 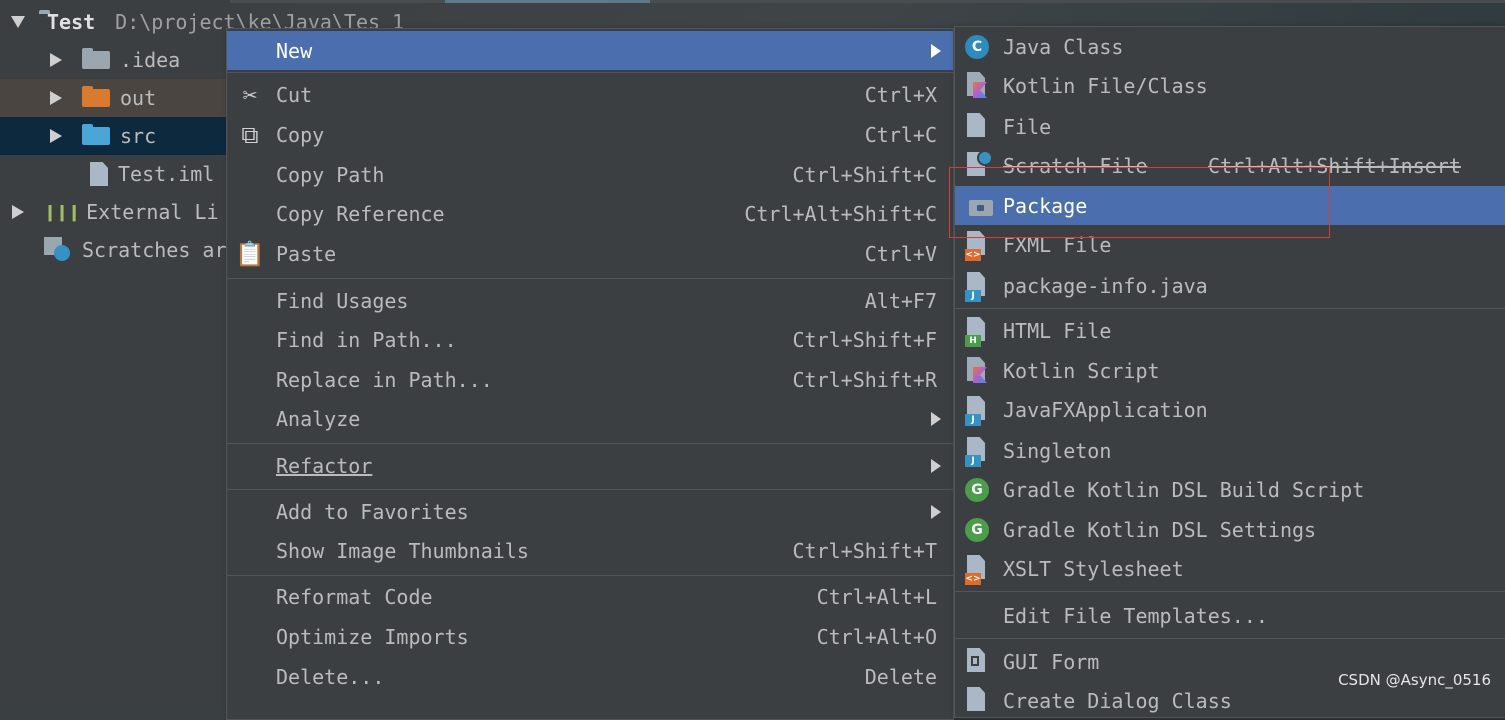 What do you see at coordinates (547, 1) in the screenshot?
I see `active-tab-indicator` at bounding box center [547, 1].